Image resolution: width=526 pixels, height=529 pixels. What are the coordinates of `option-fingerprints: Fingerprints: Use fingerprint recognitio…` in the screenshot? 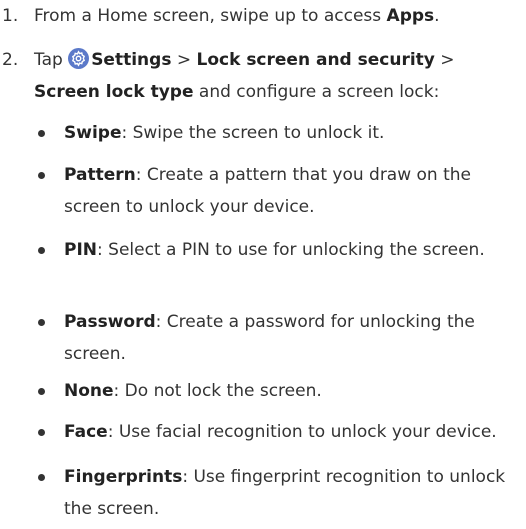 It's located at (277, 493).